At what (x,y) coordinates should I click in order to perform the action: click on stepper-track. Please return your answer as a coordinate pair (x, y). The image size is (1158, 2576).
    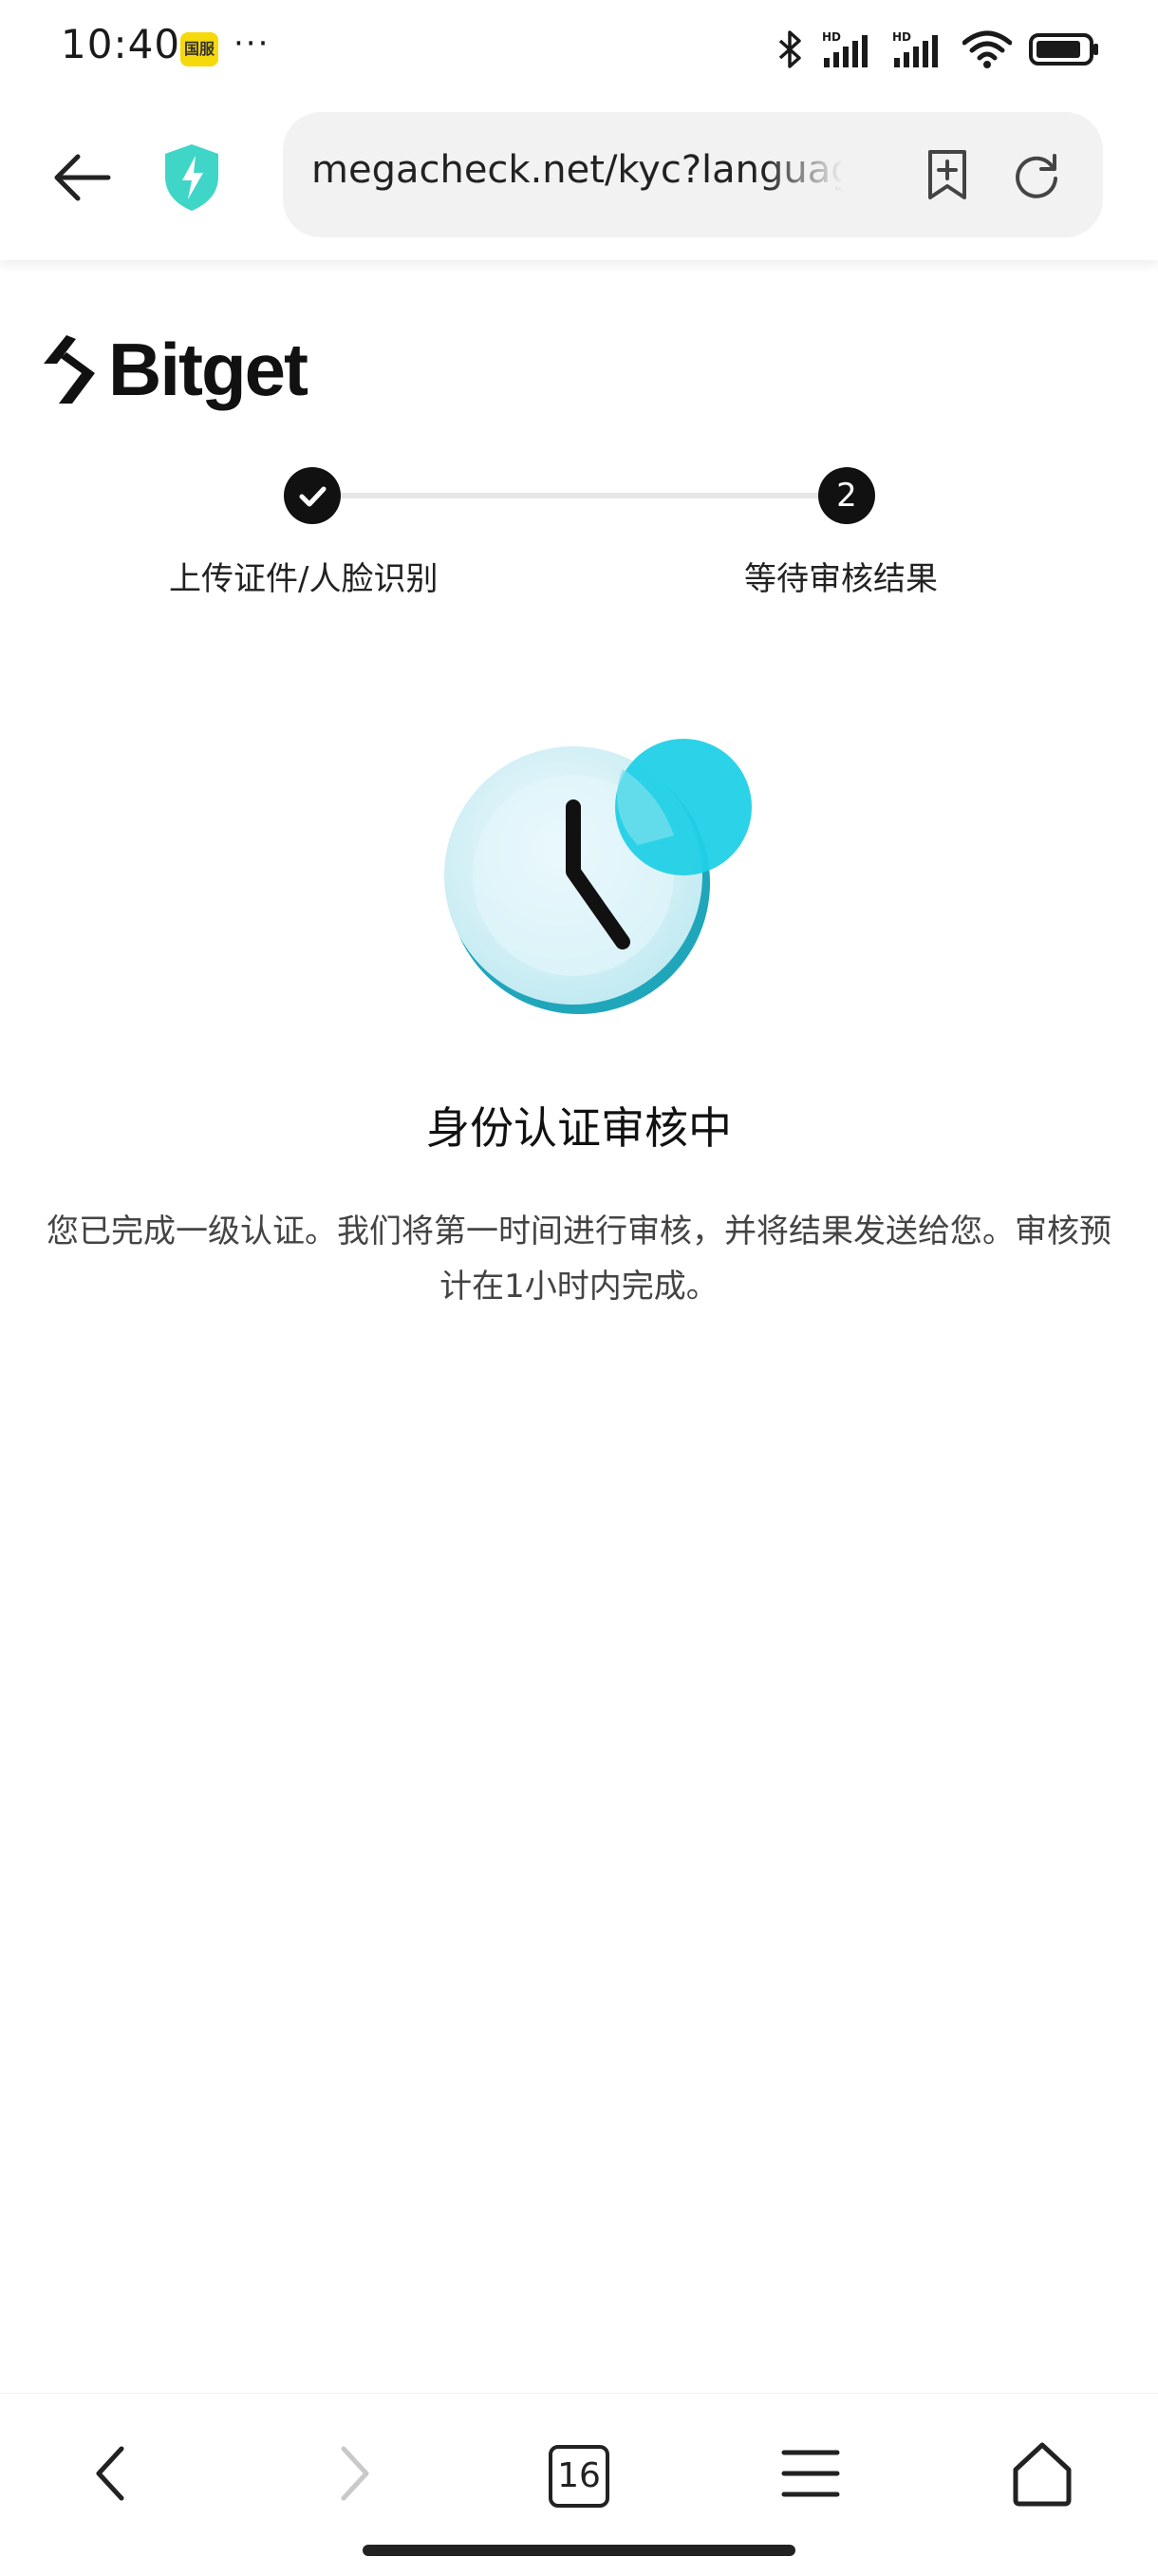
    Looking at the image, I should click on (579, 495).